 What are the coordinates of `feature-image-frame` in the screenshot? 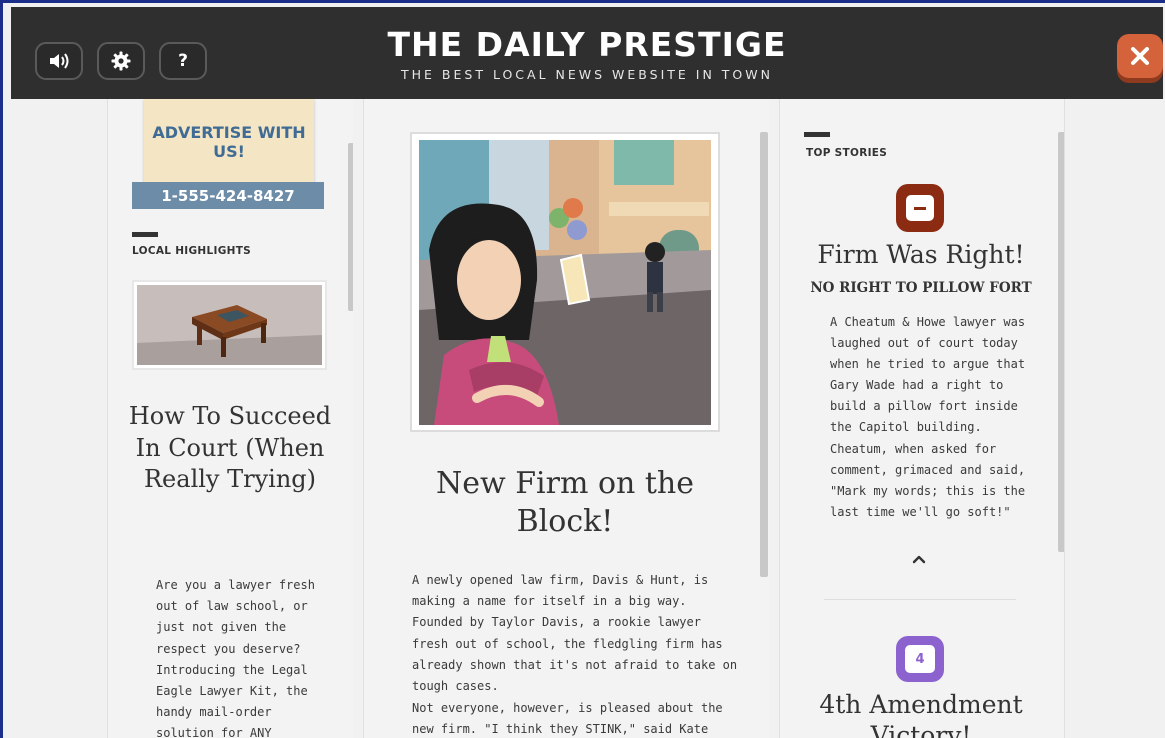 It's located at (565, 282).